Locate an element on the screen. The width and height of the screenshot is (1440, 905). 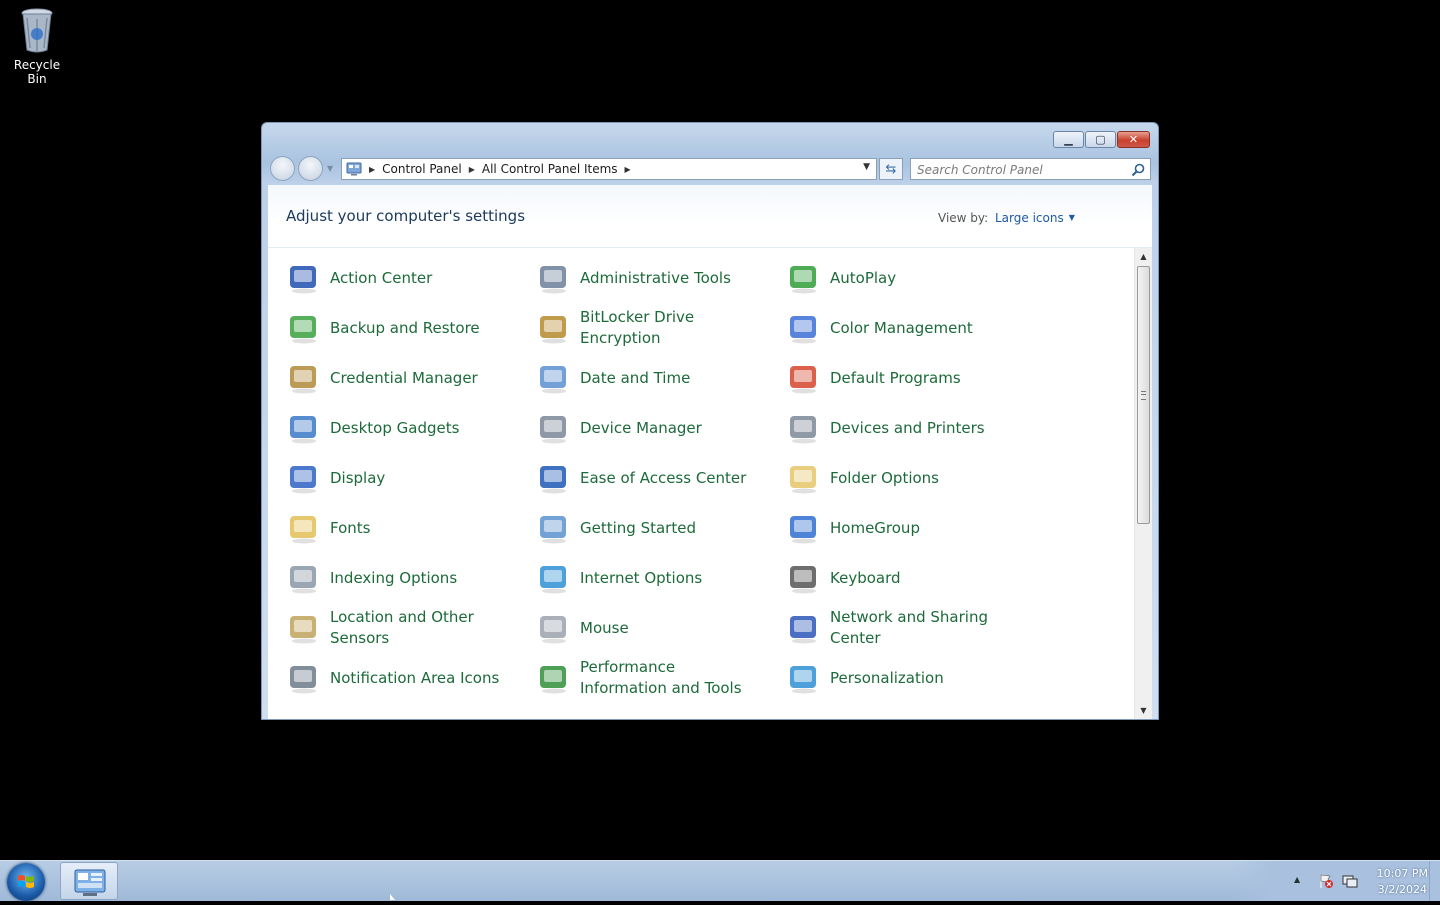
ease-of-access-icon is located at coordinates (554, 478).